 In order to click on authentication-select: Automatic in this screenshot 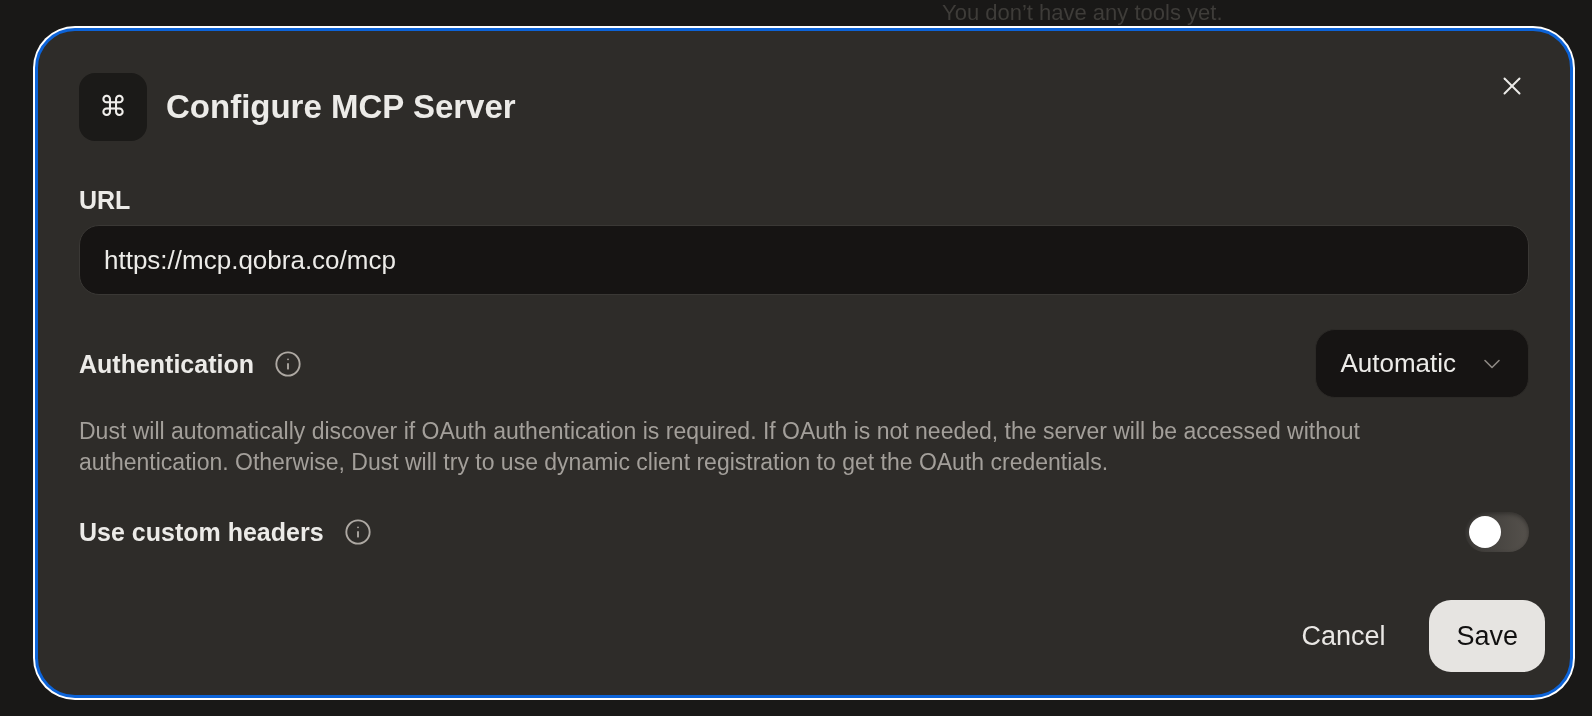, I will do `click(1422, 363)`.